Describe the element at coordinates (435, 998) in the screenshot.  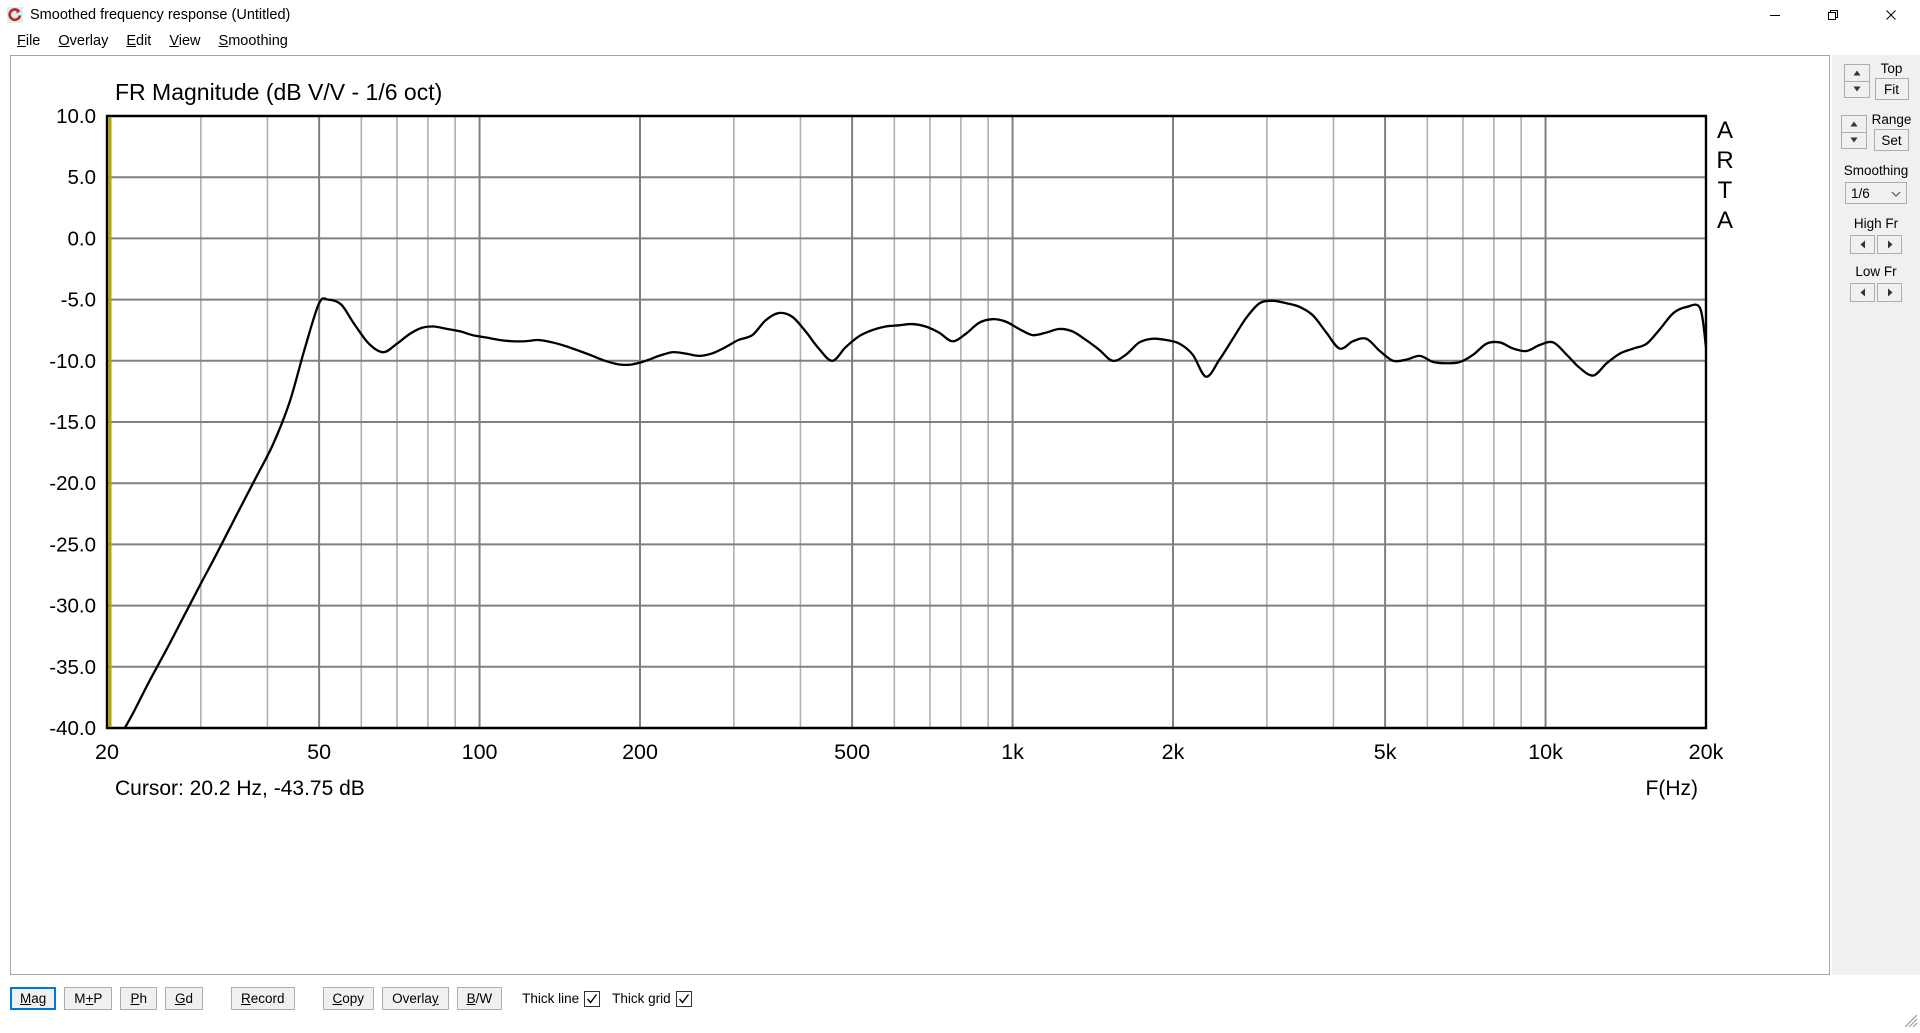
I see `accel-char: y` at that location.